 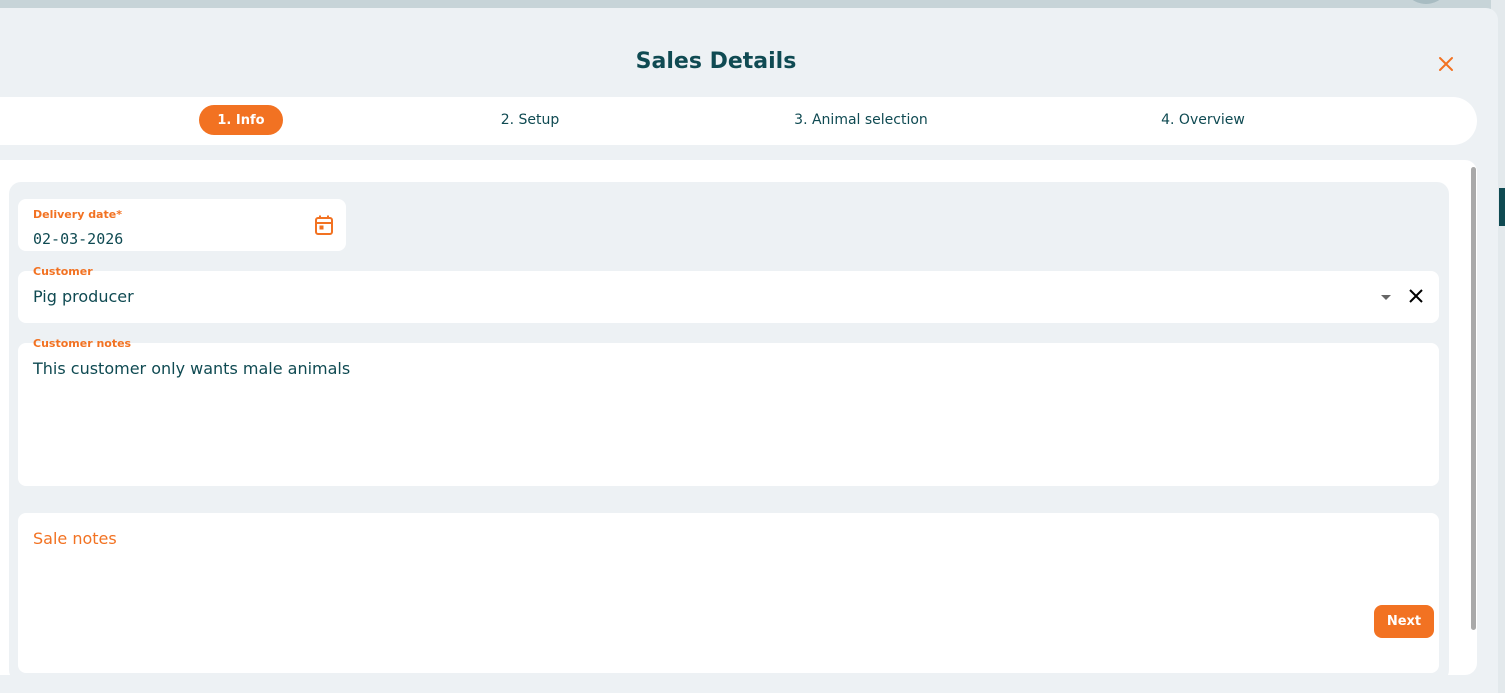 I want to click on step-info: 1. Info, so click(x=241, y=120).